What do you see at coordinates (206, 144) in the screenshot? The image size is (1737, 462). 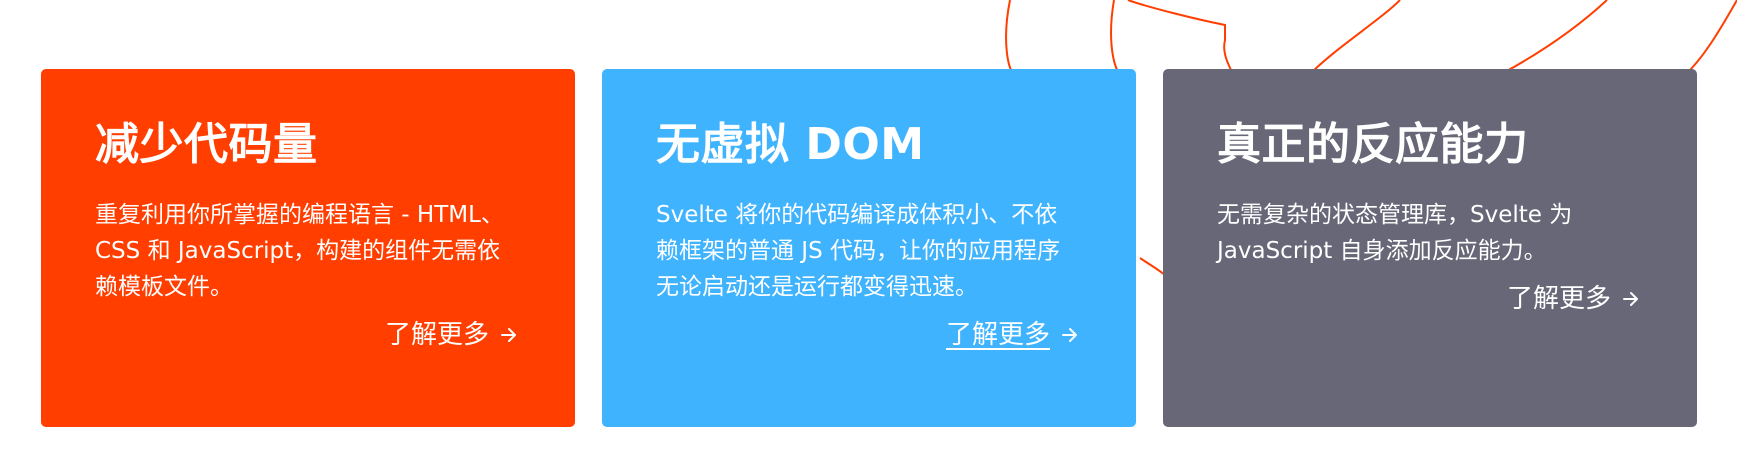 I see `card-title: 减少代码量` at bounding box center [206, 144].